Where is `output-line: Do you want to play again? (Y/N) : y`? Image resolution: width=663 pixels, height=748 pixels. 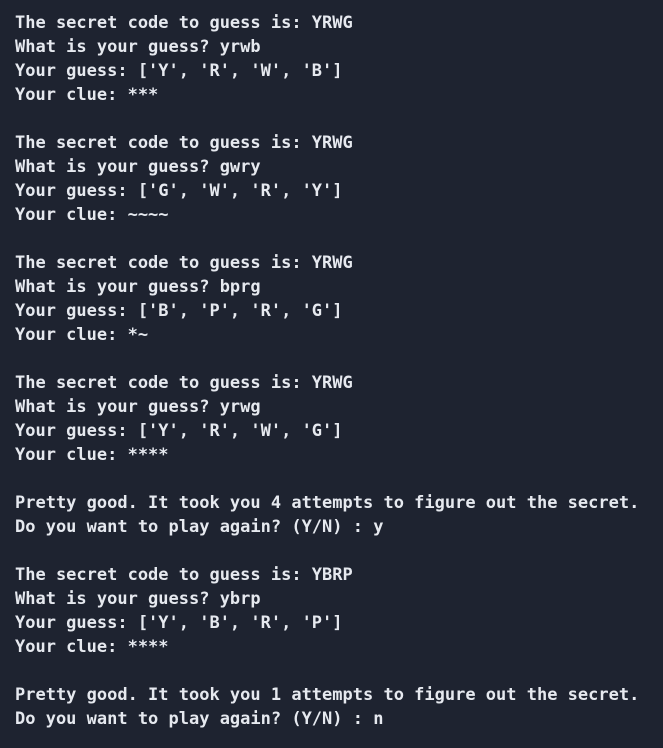 output-line: Do you want to play again? (Y/N) : y is located at coordinates (199, 527).